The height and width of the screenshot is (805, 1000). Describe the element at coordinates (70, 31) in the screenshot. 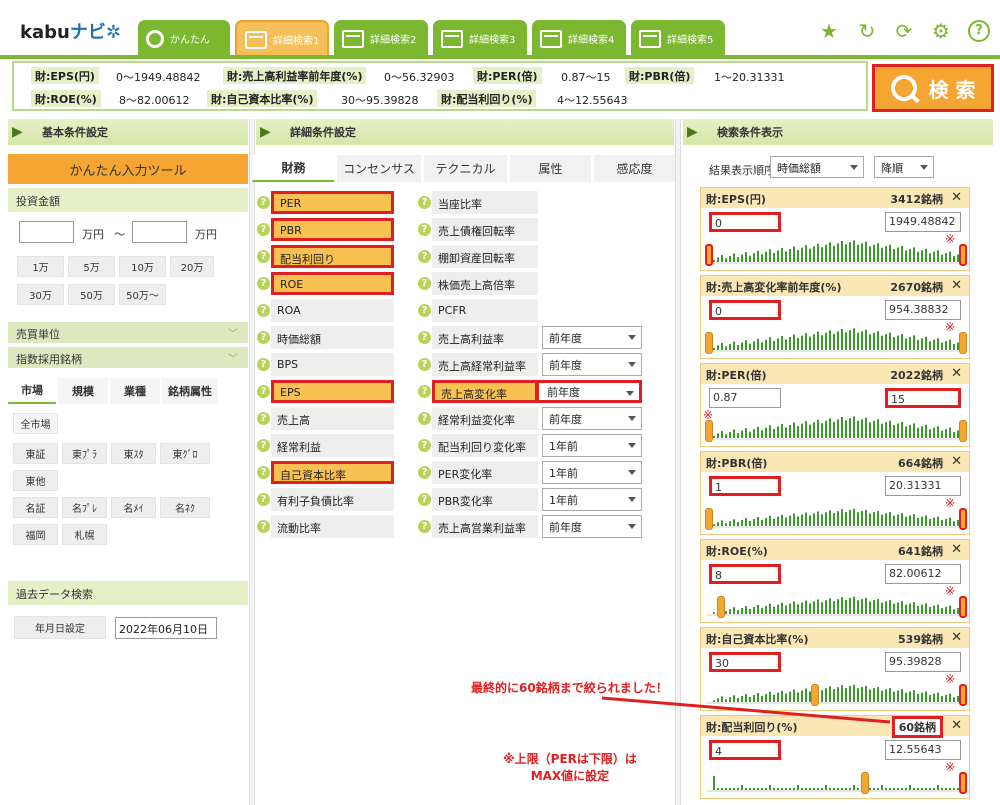

I see `logo: kabuナビ✲` at that location.